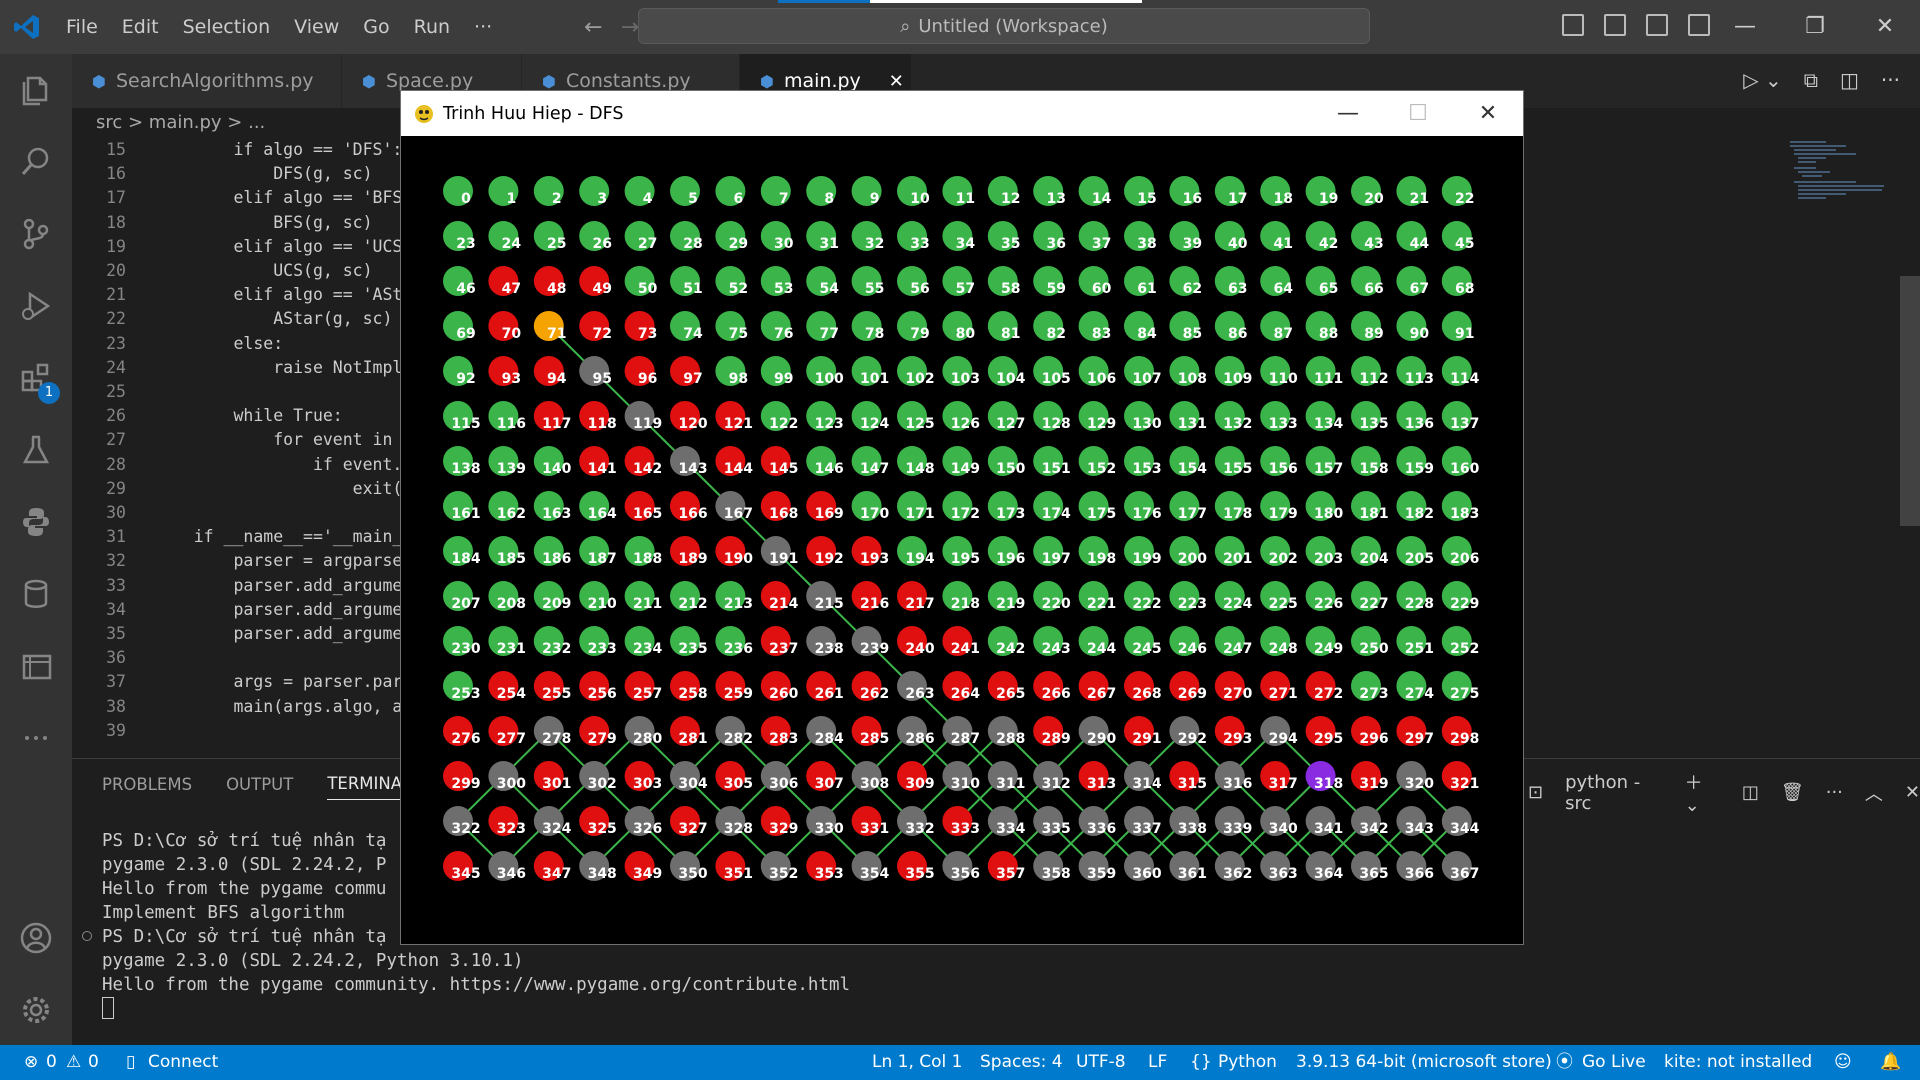 The width and height of the screenshot is (1920, 1080). What do you see at coordinates (965, 874) in the screenshot?
I see `graph-node-label: 356` at bounding box center [965, 874].